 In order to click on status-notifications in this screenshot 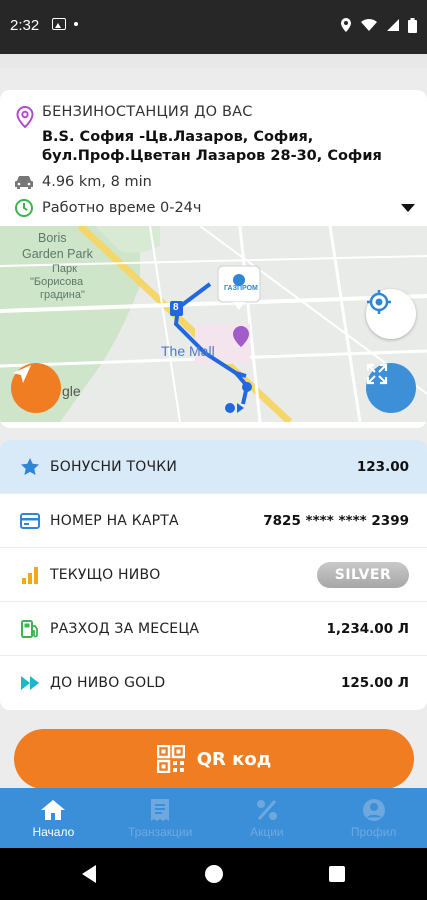, I will do `click(65, 24)`.